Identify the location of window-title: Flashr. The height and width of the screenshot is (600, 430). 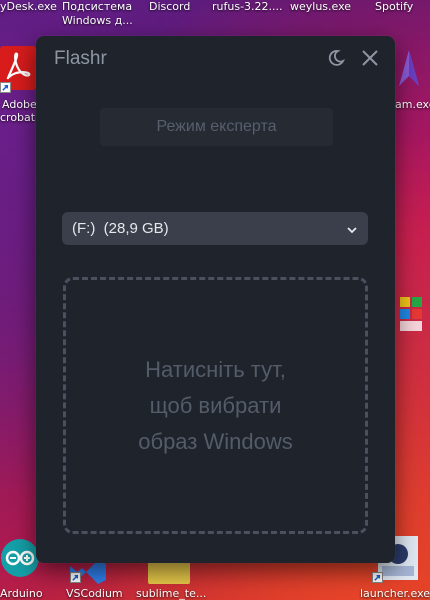
(80, 58).